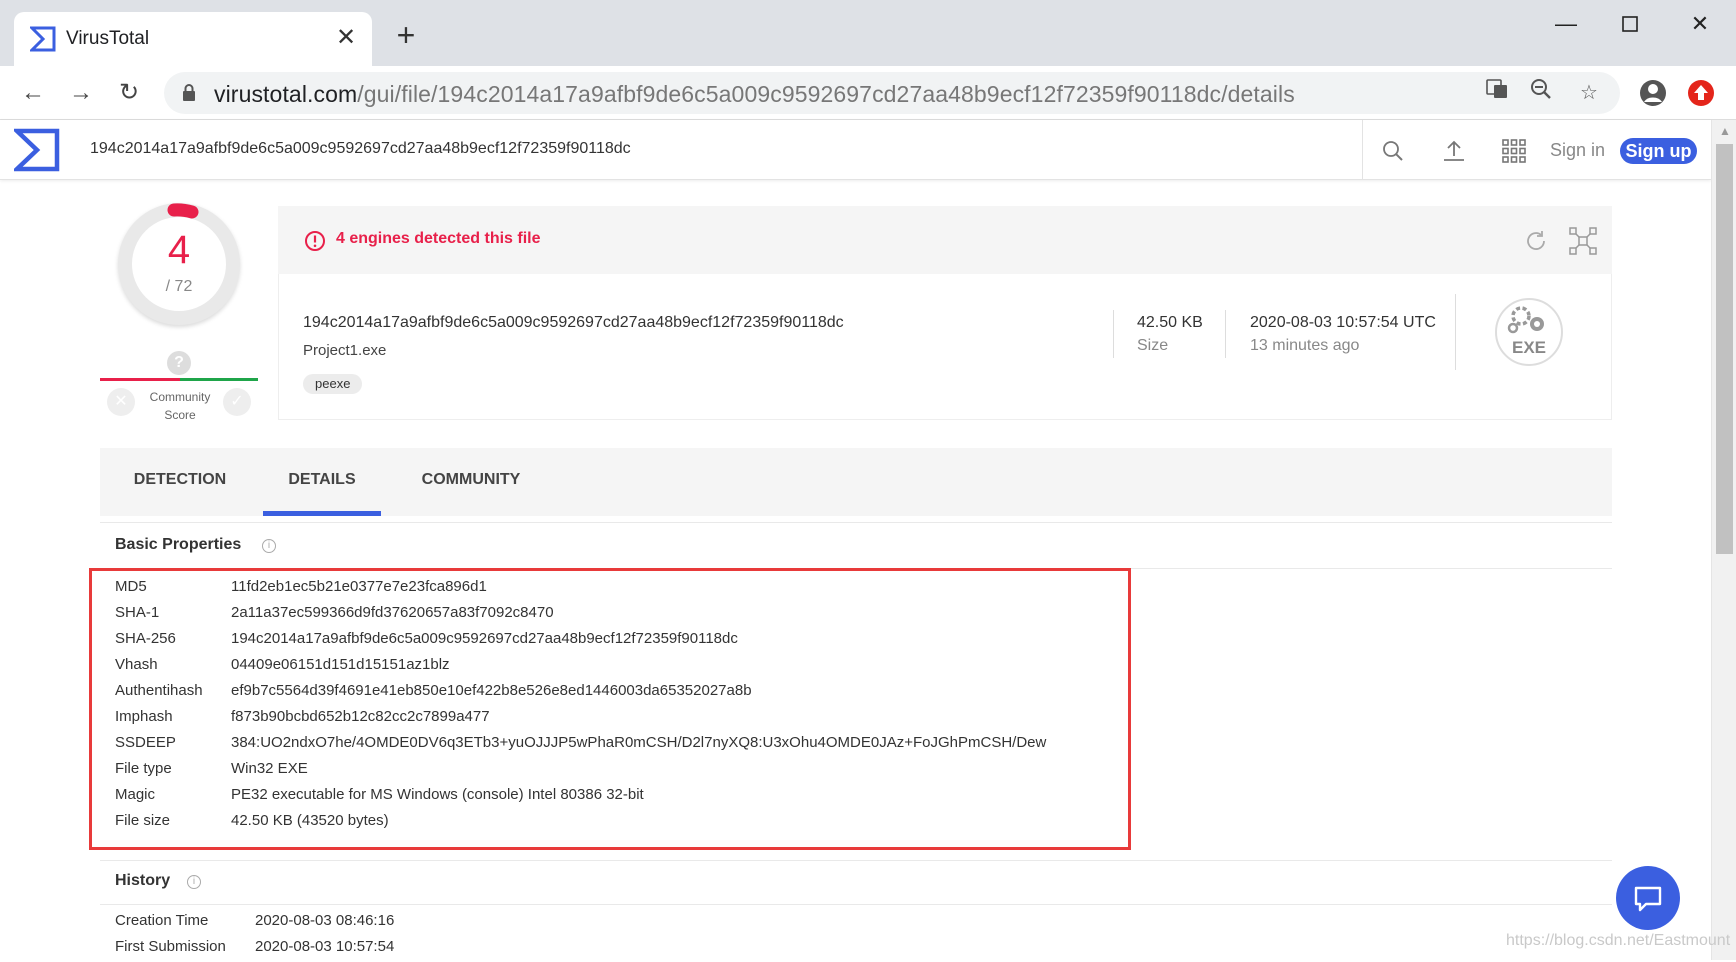 This screenshot has height=962, width=1736. I want to click on community-score-negative-bar, so click(140, 379).